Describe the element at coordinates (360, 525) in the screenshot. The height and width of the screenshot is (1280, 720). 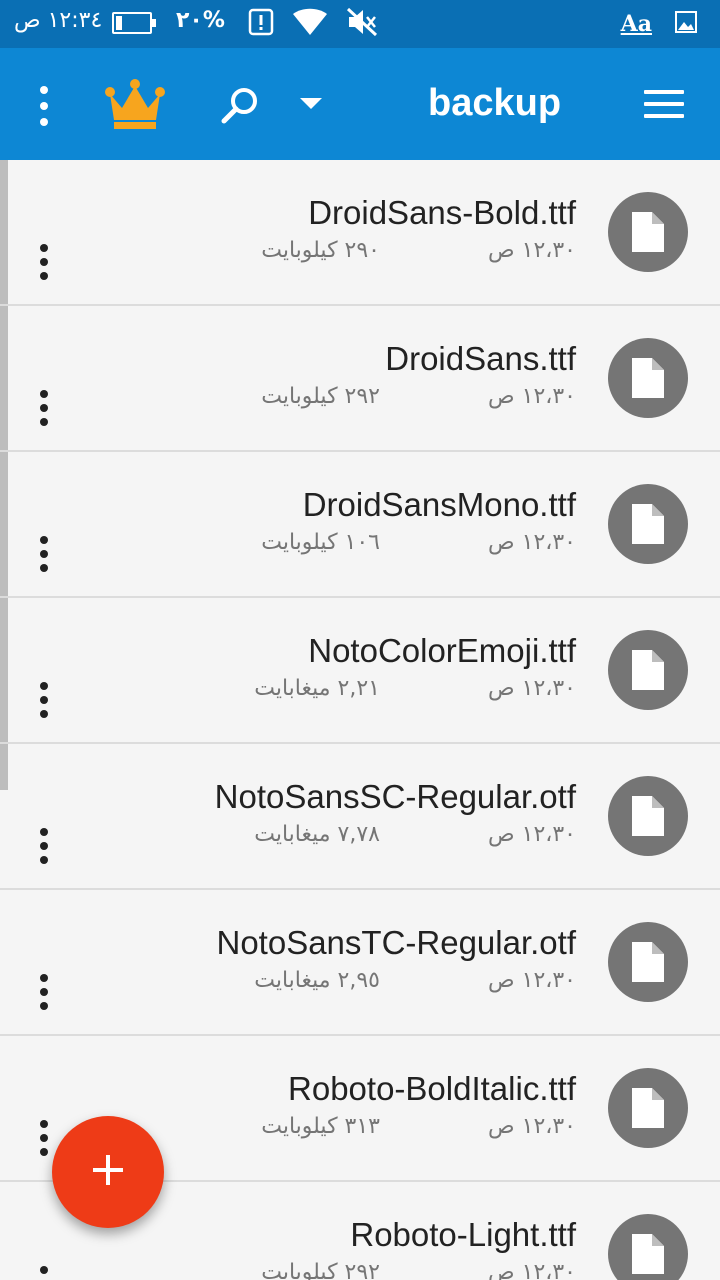
I see `file-row: DroidSansMono.ttf ١٠٦ كيلوبايت ١٢،٣٠ ص` at that location.